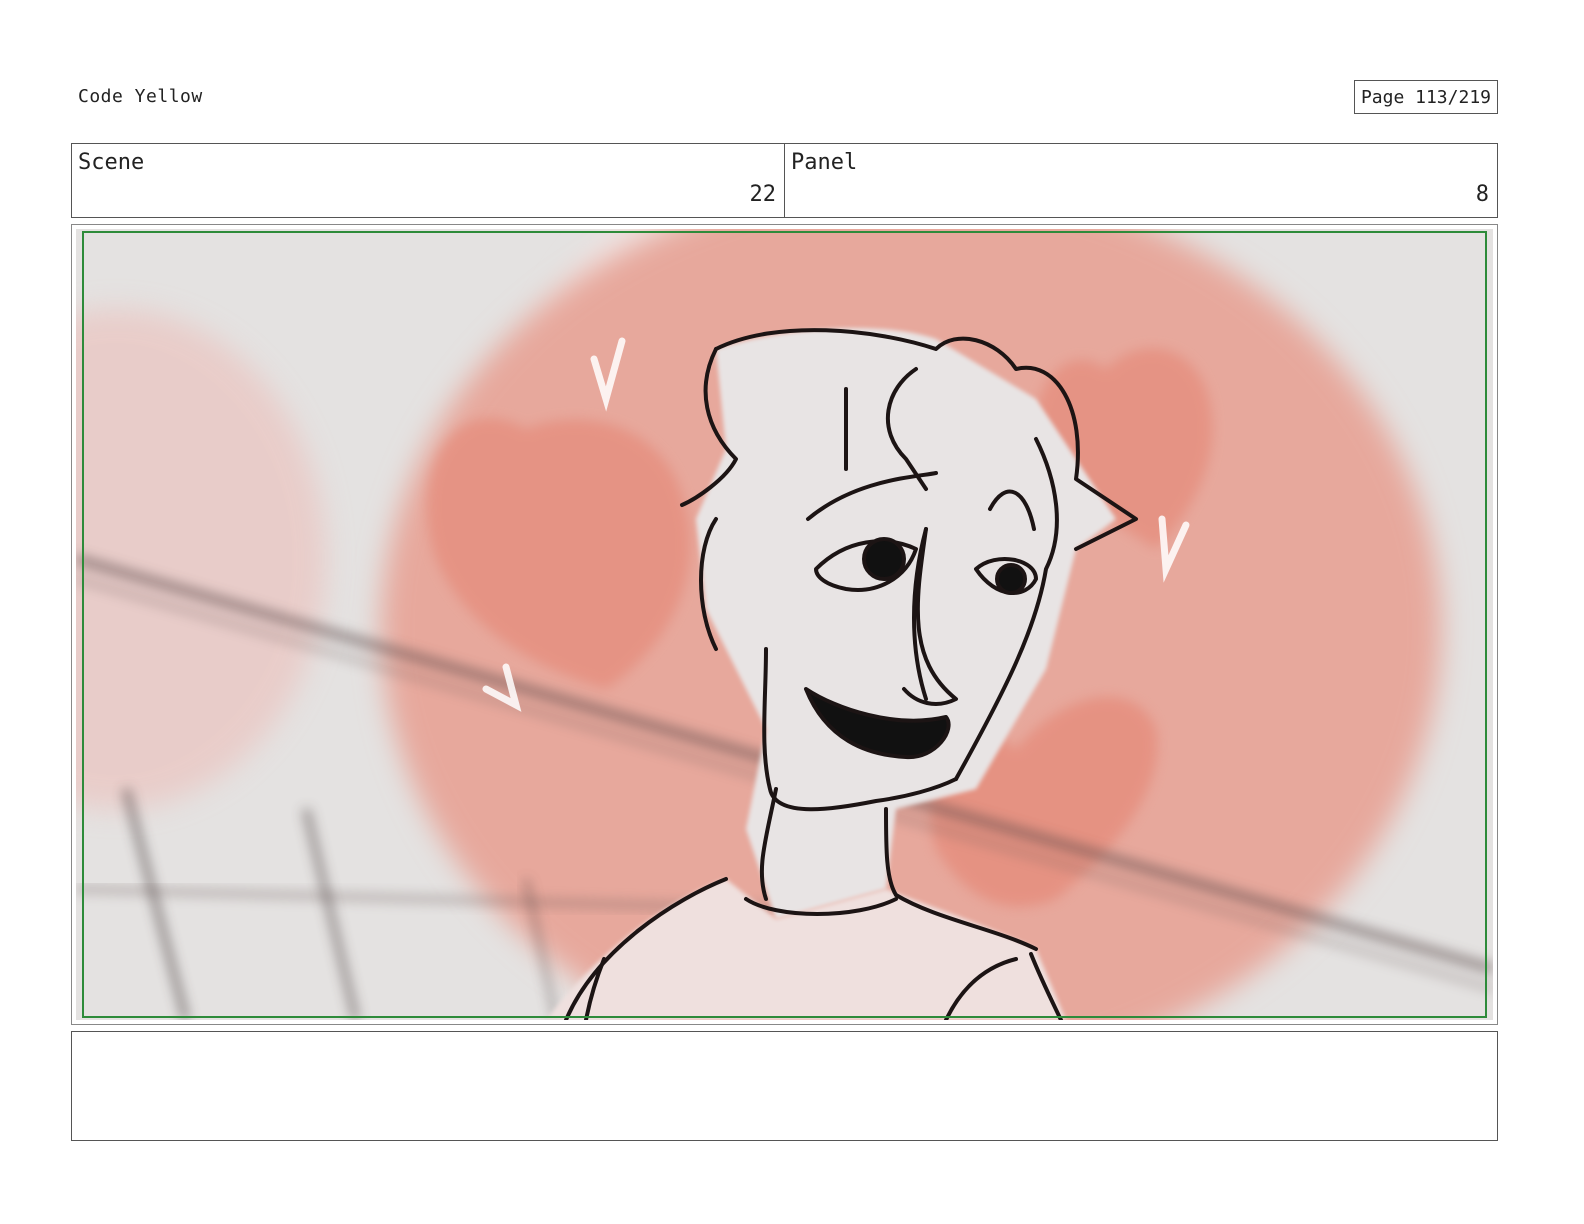 The image size is (1584, 1224). Describe the element at coordinates (111, 162) in the screenshot. I see `scene-label: Scene` at that location.